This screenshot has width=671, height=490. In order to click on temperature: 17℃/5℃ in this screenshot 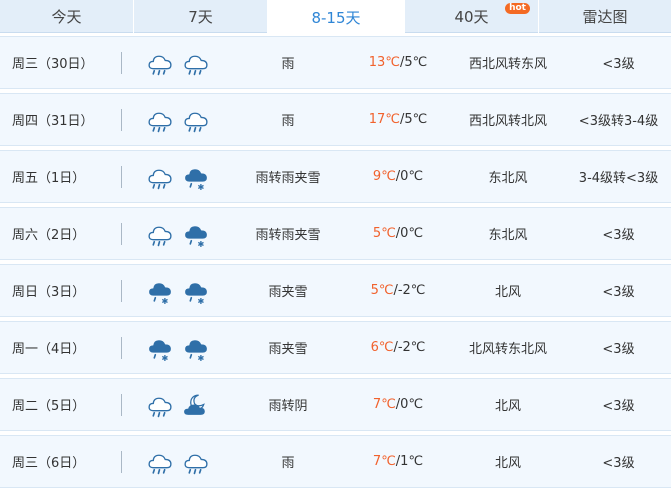, I will do `click(398, 119)`.